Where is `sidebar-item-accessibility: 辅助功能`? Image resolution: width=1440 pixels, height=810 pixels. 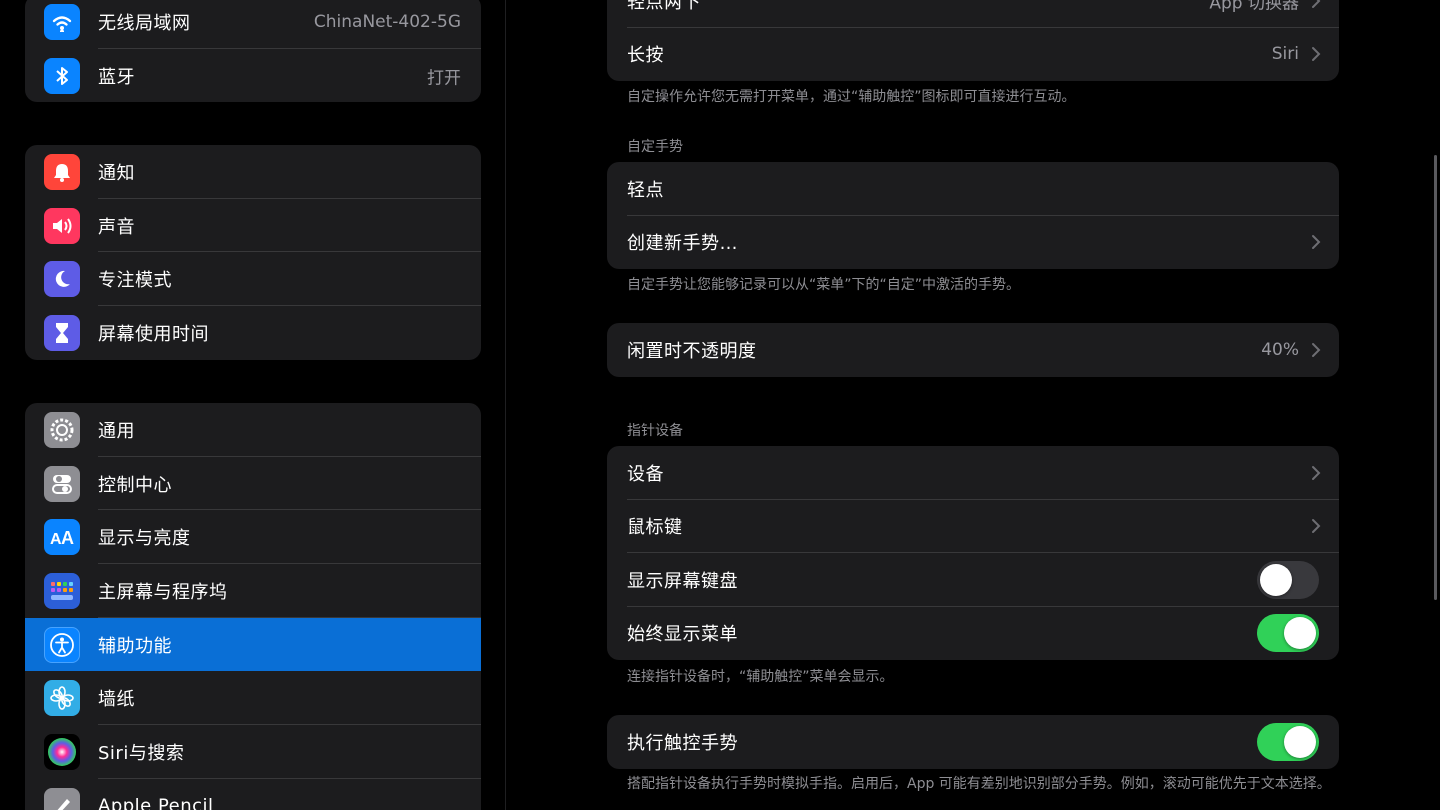 sidebar-item-accessibility: 辅助功能 is located at coordinates (253, 644).